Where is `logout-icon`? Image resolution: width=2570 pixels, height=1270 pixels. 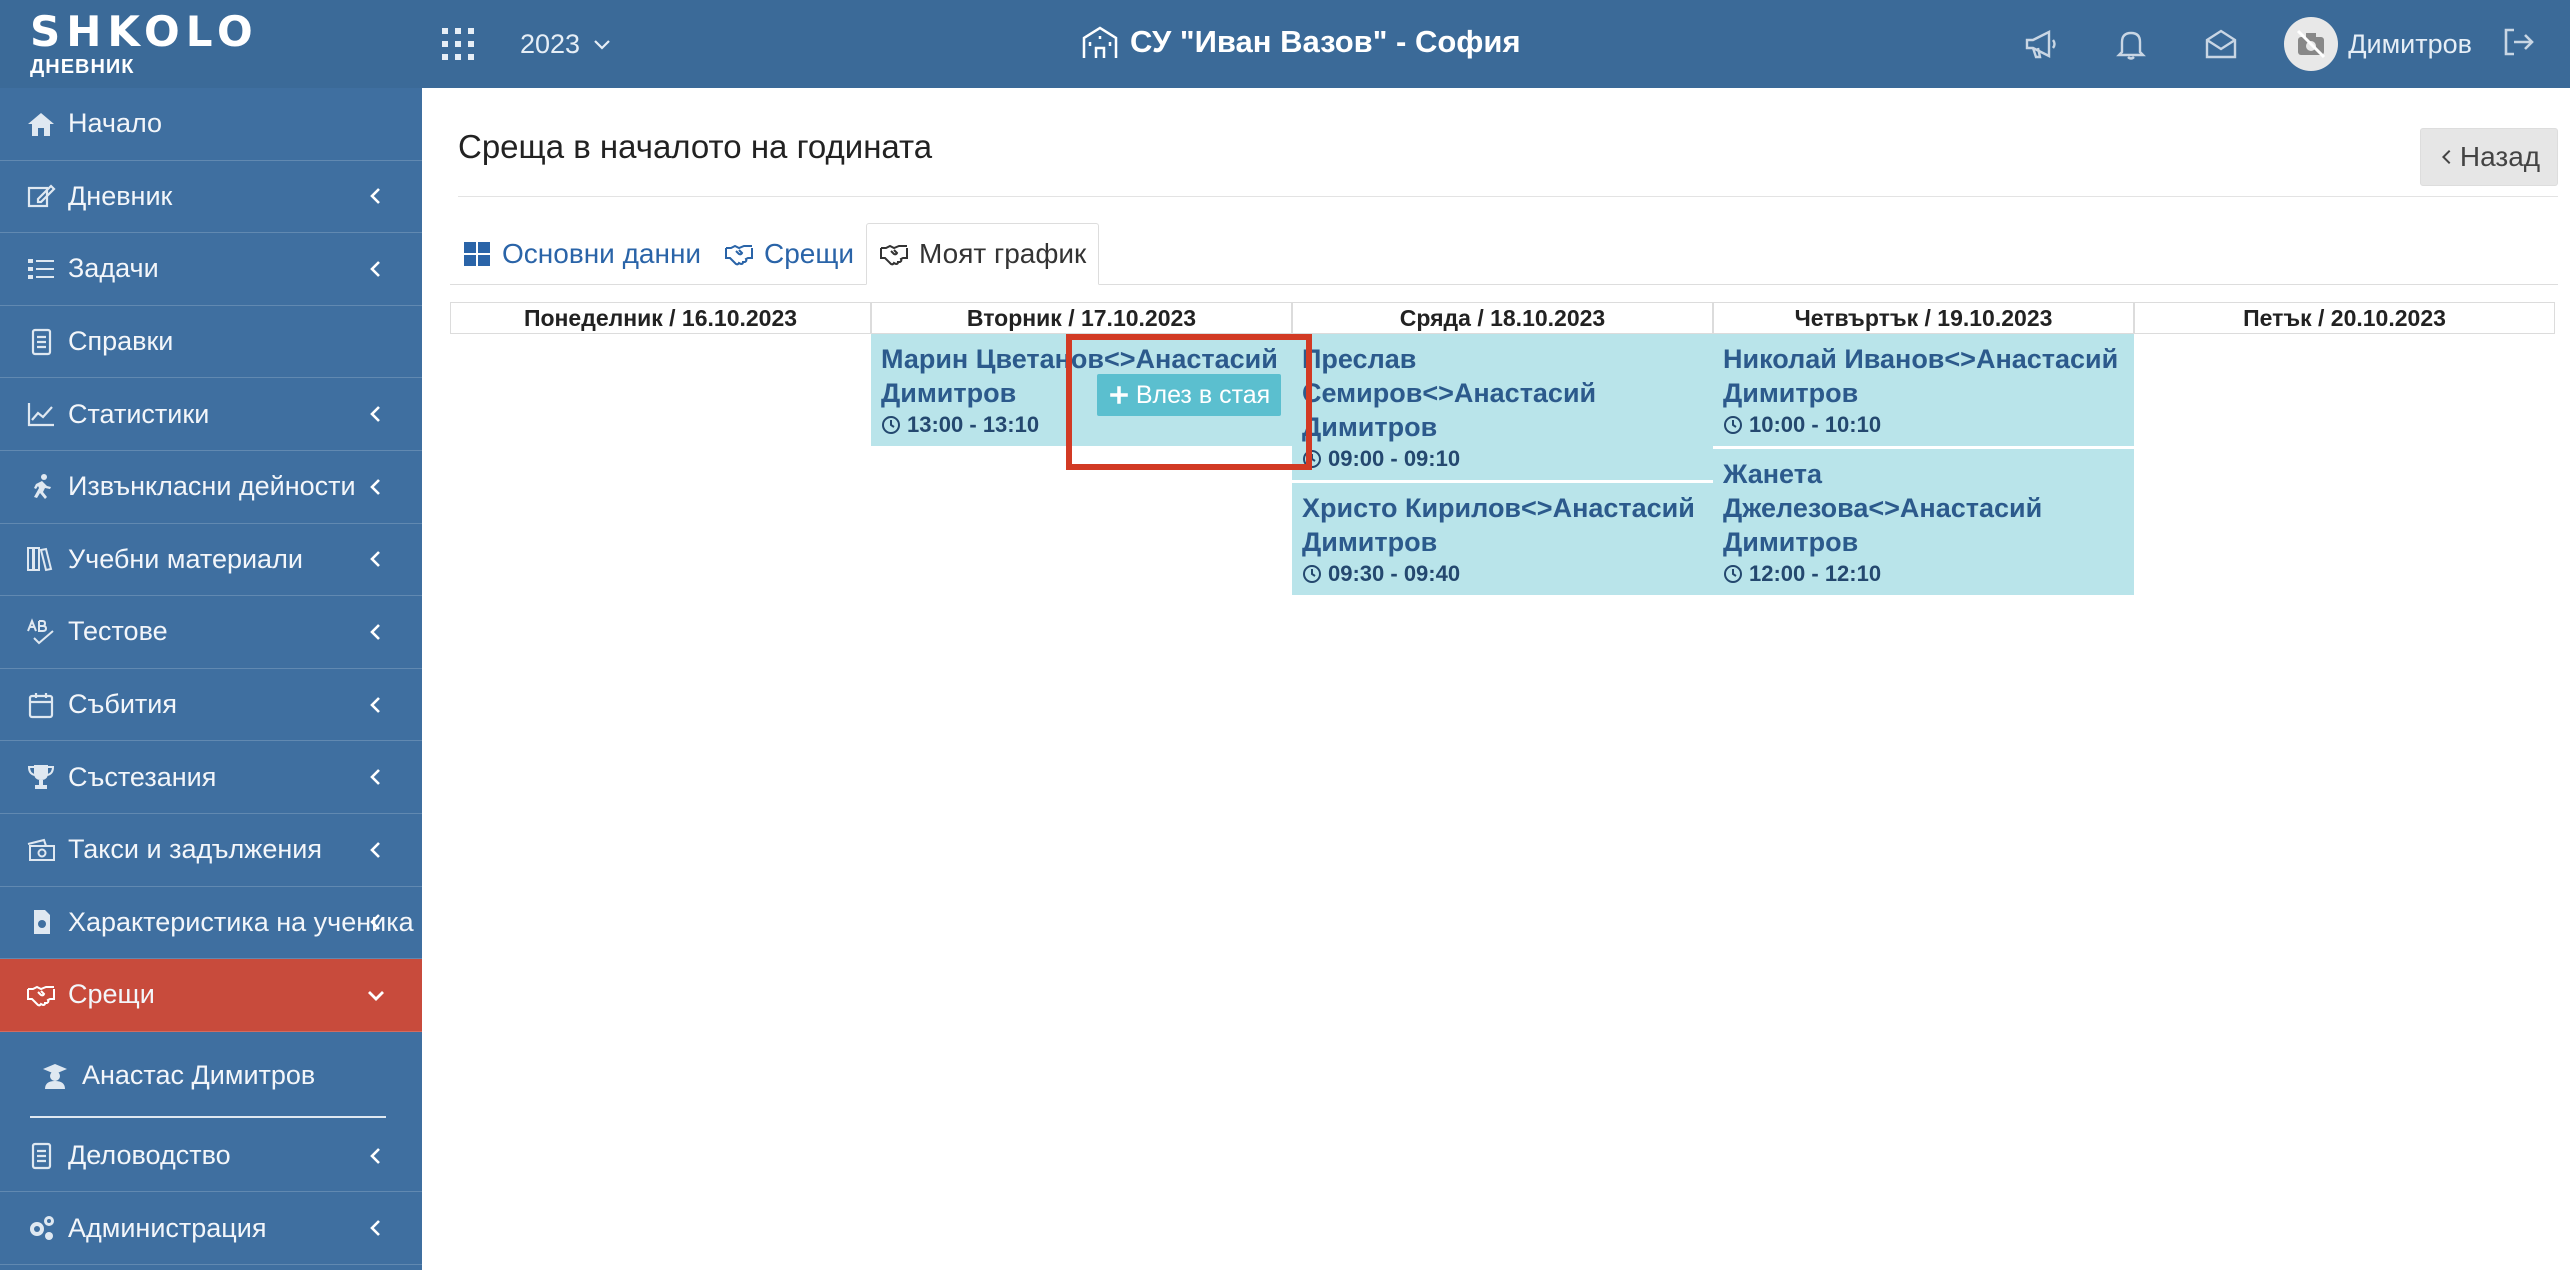 logout-icon is located at coordinates (2520, 44).